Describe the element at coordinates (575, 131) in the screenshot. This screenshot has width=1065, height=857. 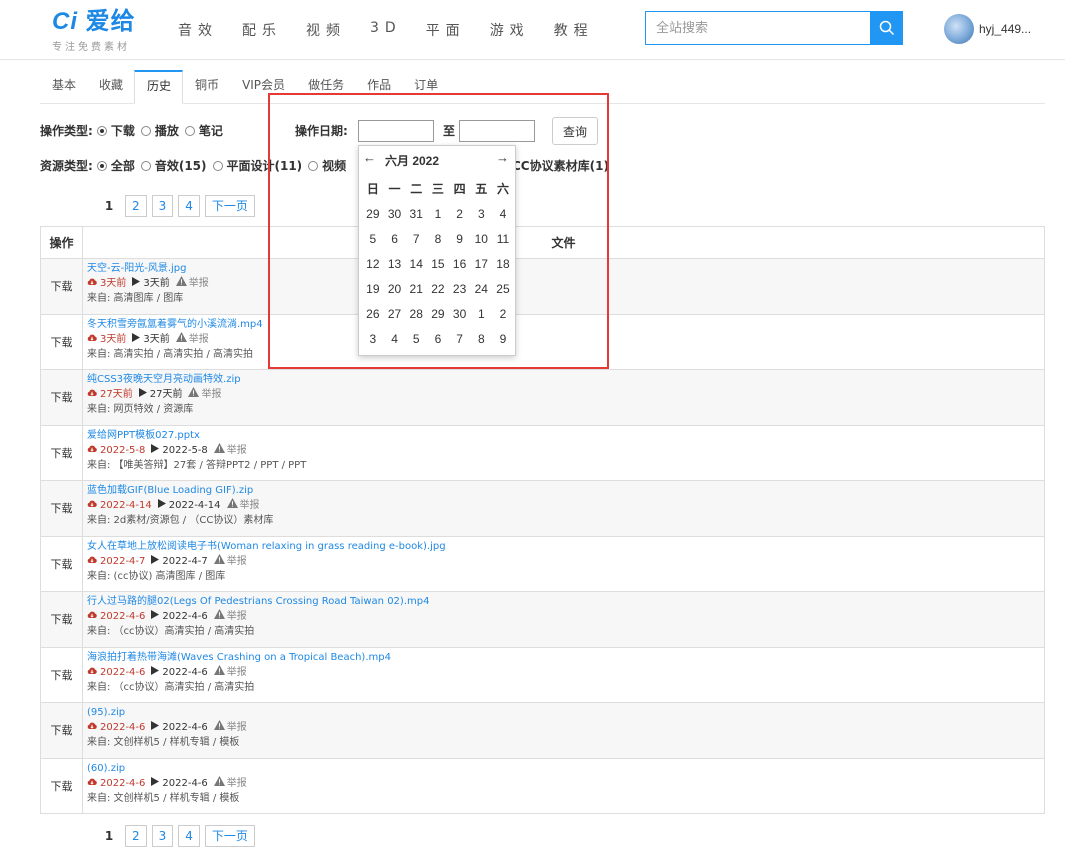
I see `query-button: 查询` at that location.